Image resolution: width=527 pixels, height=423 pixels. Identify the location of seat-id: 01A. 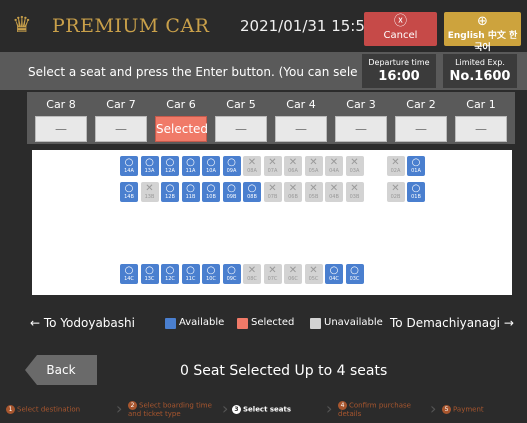
(416, 171).